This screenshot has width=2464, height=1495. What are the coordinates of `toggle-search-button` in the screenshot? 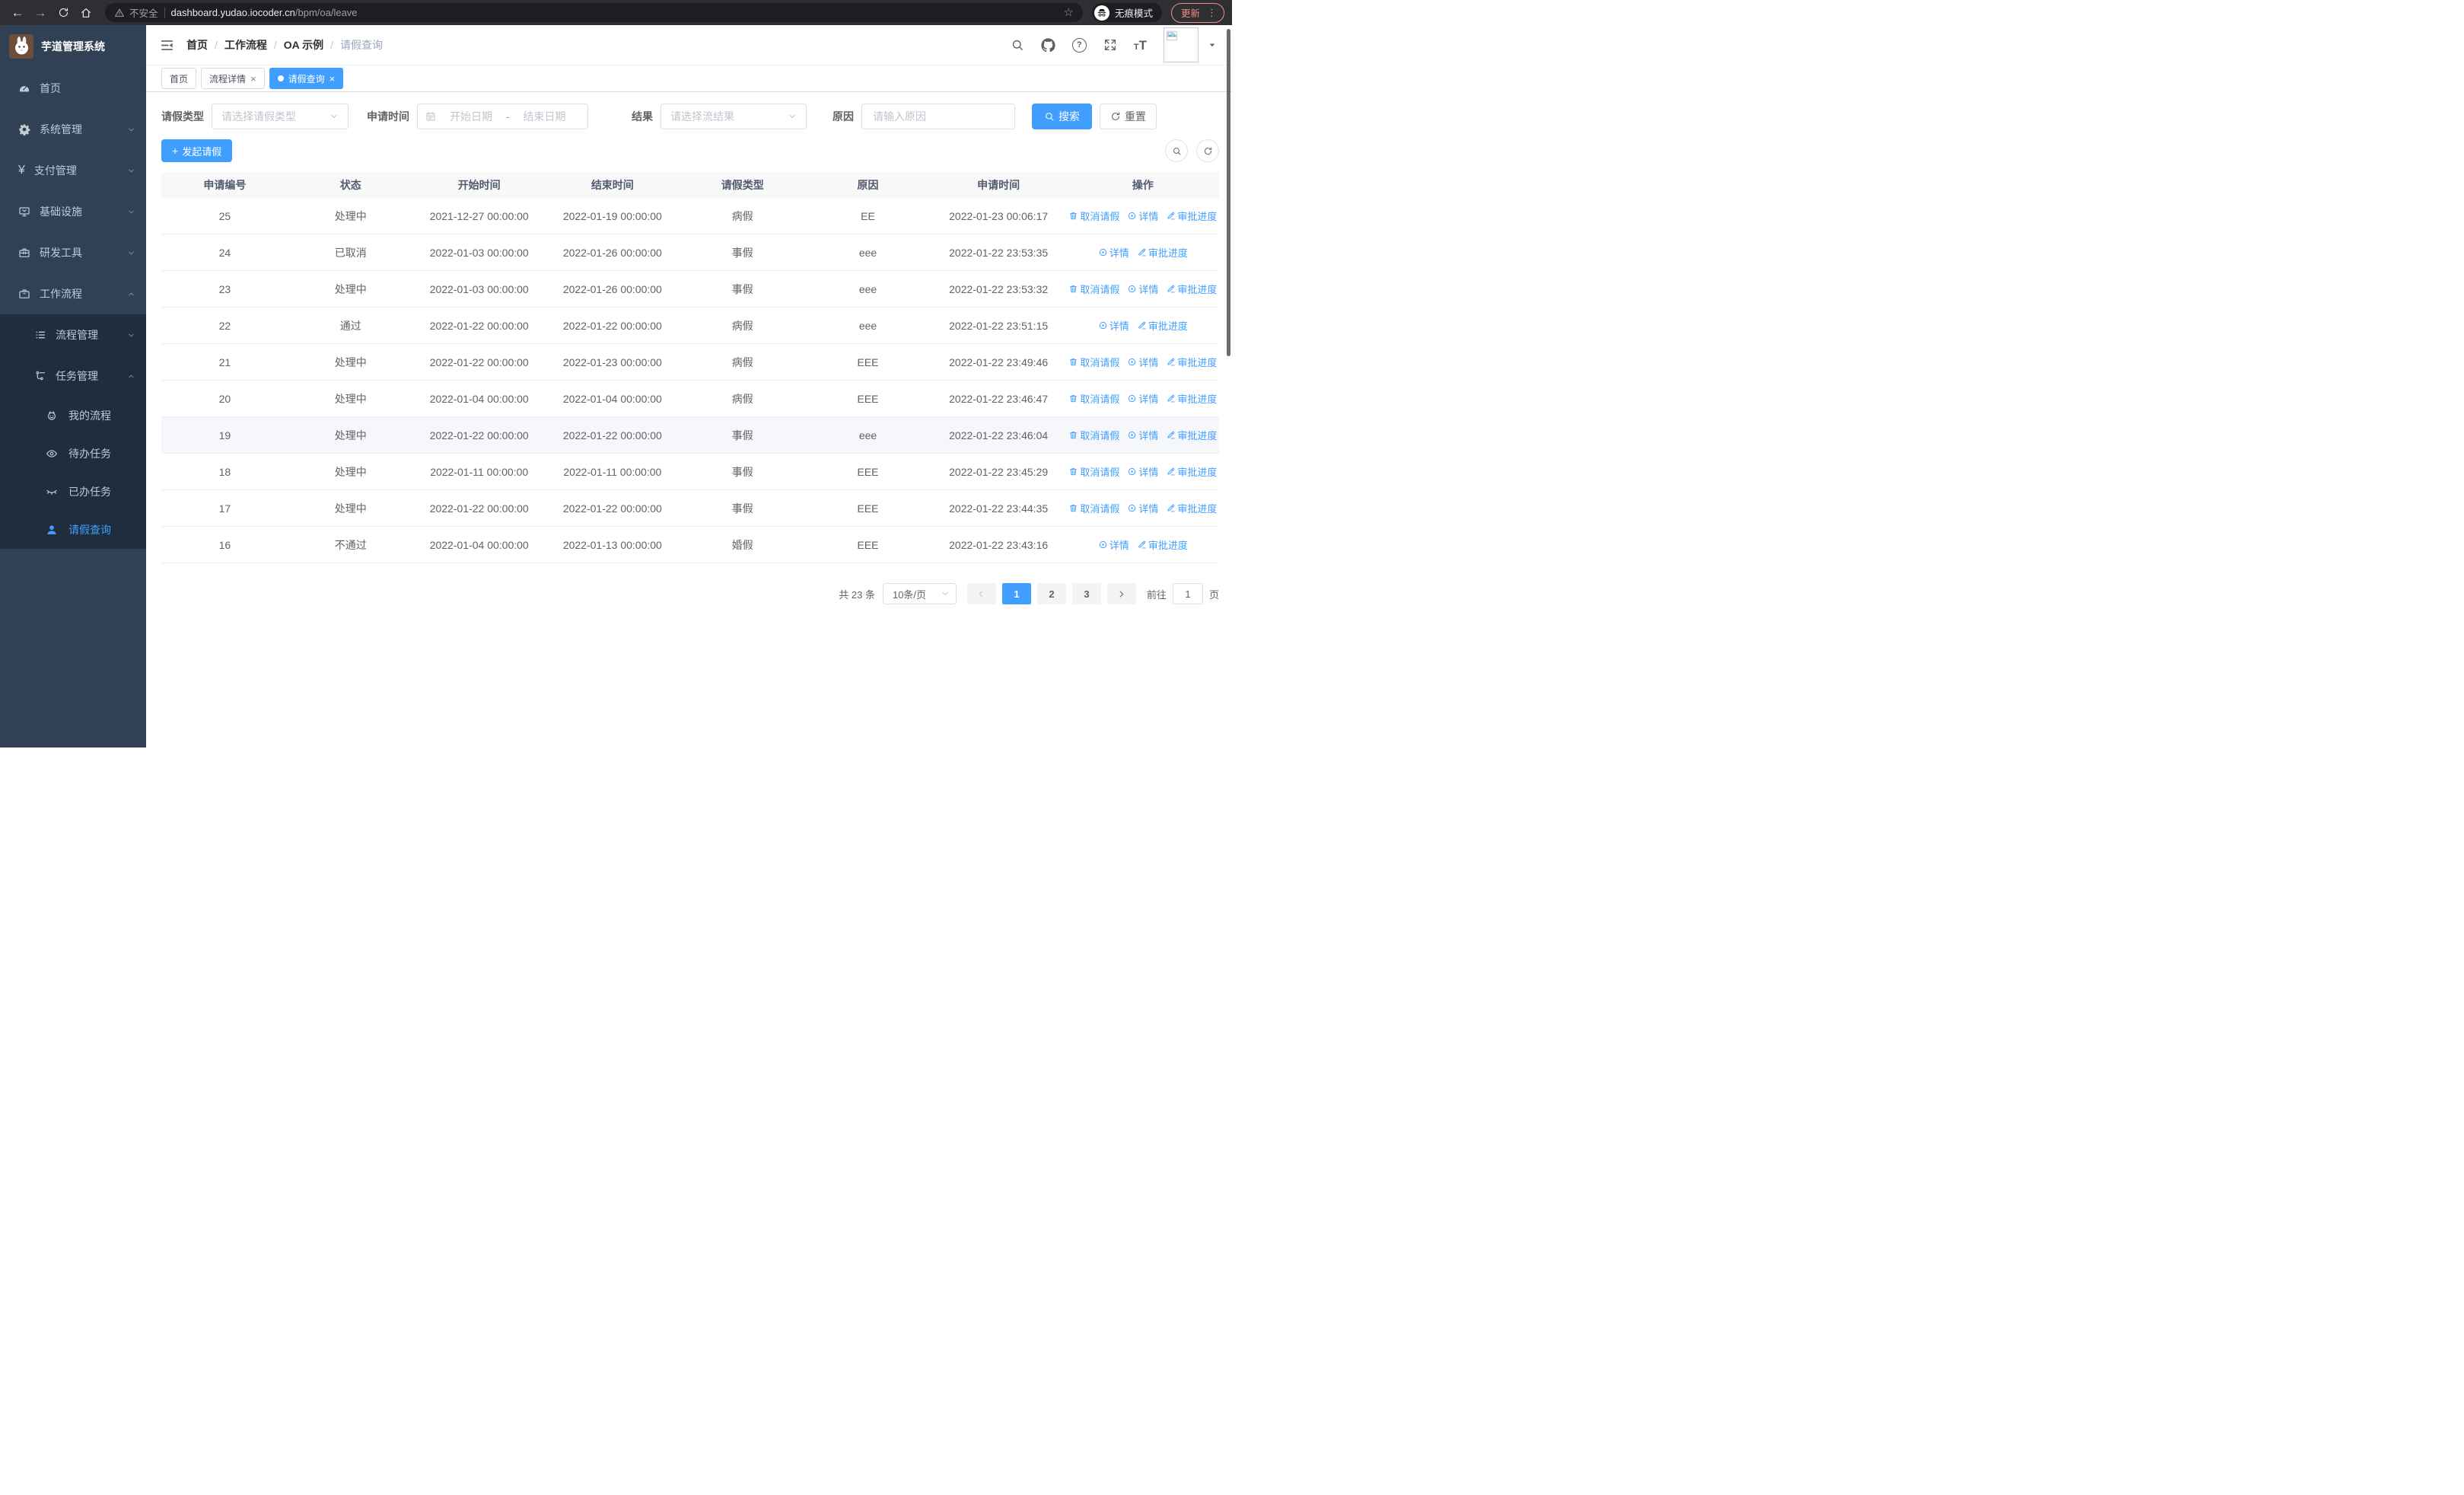 It's located at (1176, 150).